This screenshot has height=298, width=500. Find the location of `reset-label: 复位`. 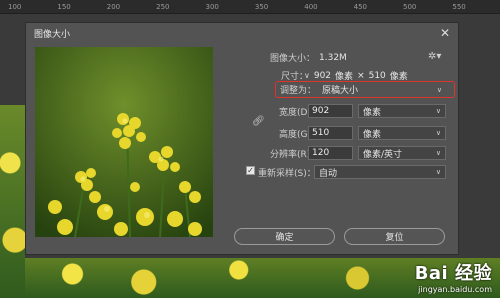

reset-label: 复位 is located at coordinates (394, 238).